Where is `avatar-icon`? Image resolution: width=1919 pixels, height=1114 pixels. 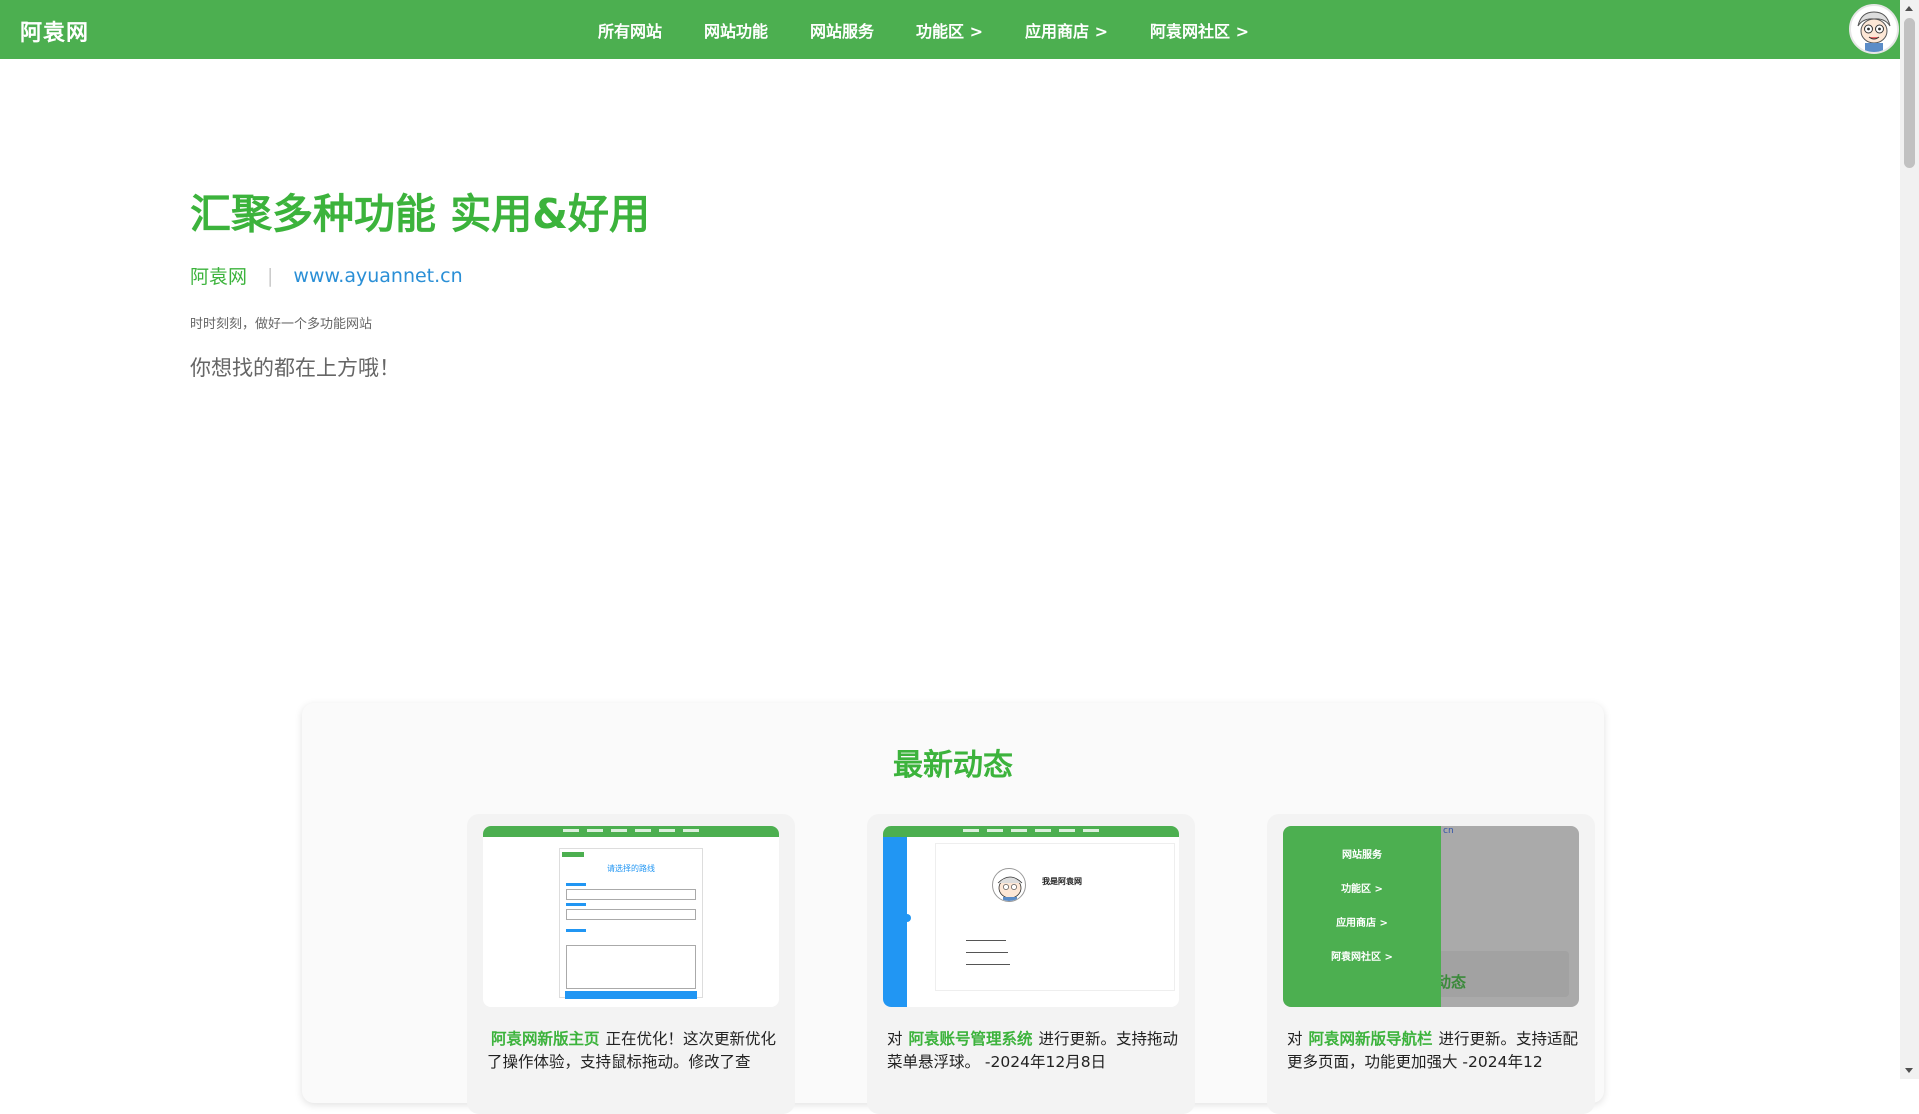 avatar-icon is located at coordinates (1874, 29).